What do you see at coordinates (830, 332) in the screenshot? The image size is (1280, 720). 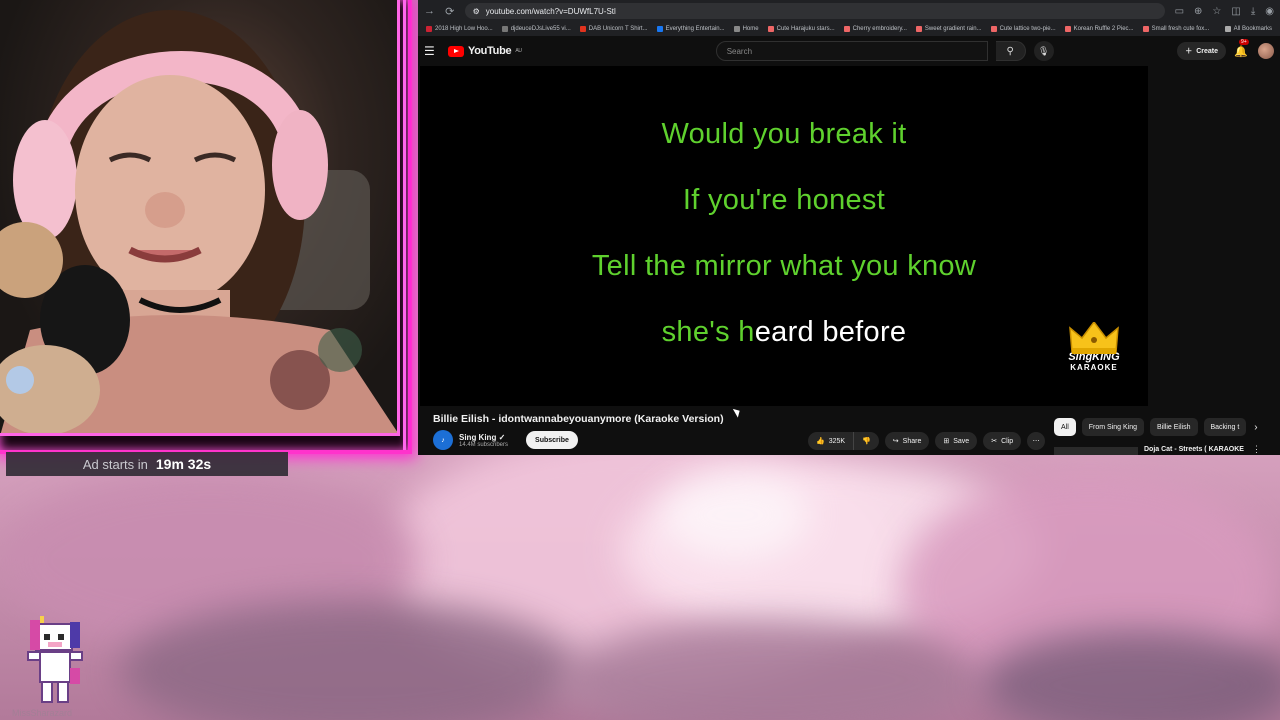 I see `lyric-unsung: eard before` at bounding box center [830, 332].